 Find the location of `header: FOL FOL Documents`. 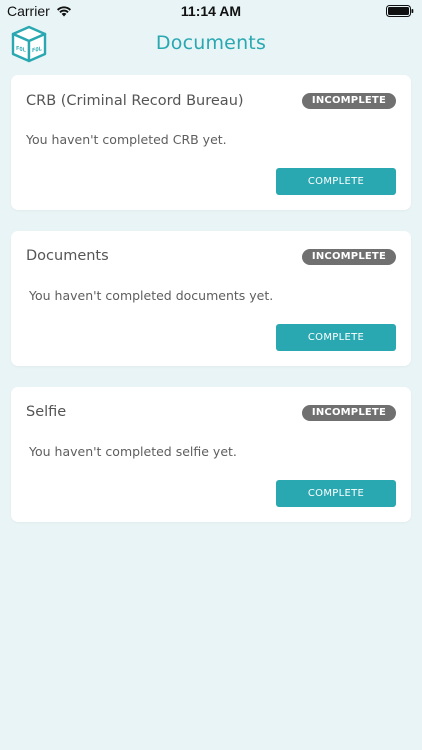

header: FOL FOL Documents is located at coordinates (211, 44).